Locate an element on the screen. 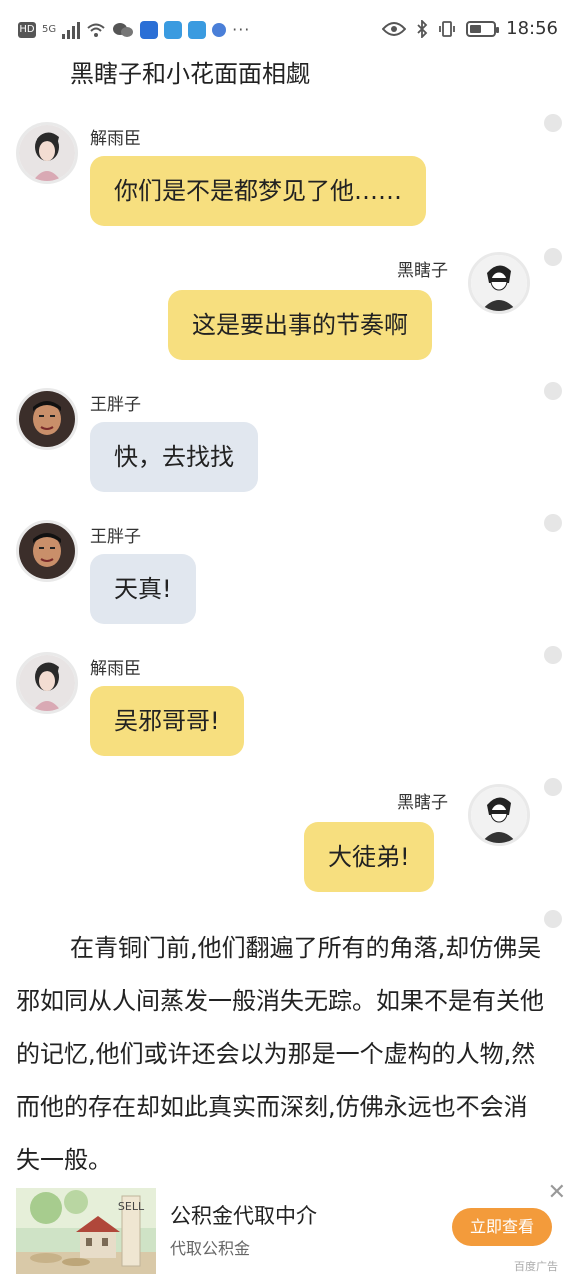  ad-subtitle: 代取公积金 is located at coordinates (210, 1248).